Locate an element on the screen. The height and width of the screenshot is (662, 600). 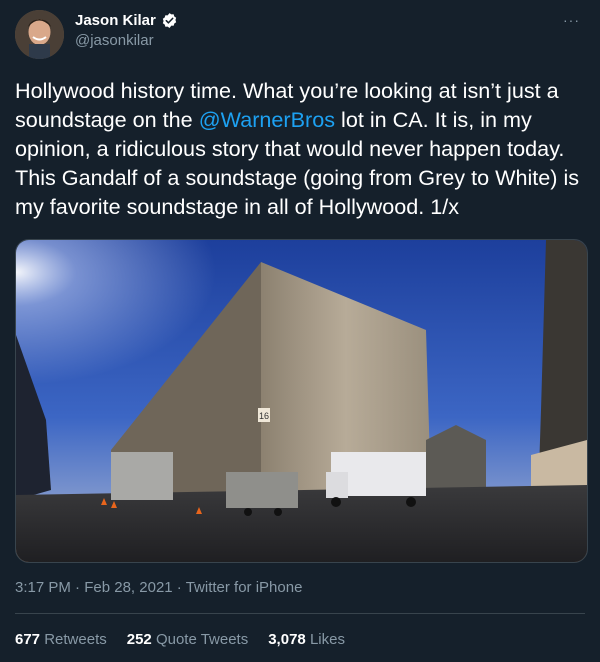
verified-badge-icon is located at coordinates (169, 20).